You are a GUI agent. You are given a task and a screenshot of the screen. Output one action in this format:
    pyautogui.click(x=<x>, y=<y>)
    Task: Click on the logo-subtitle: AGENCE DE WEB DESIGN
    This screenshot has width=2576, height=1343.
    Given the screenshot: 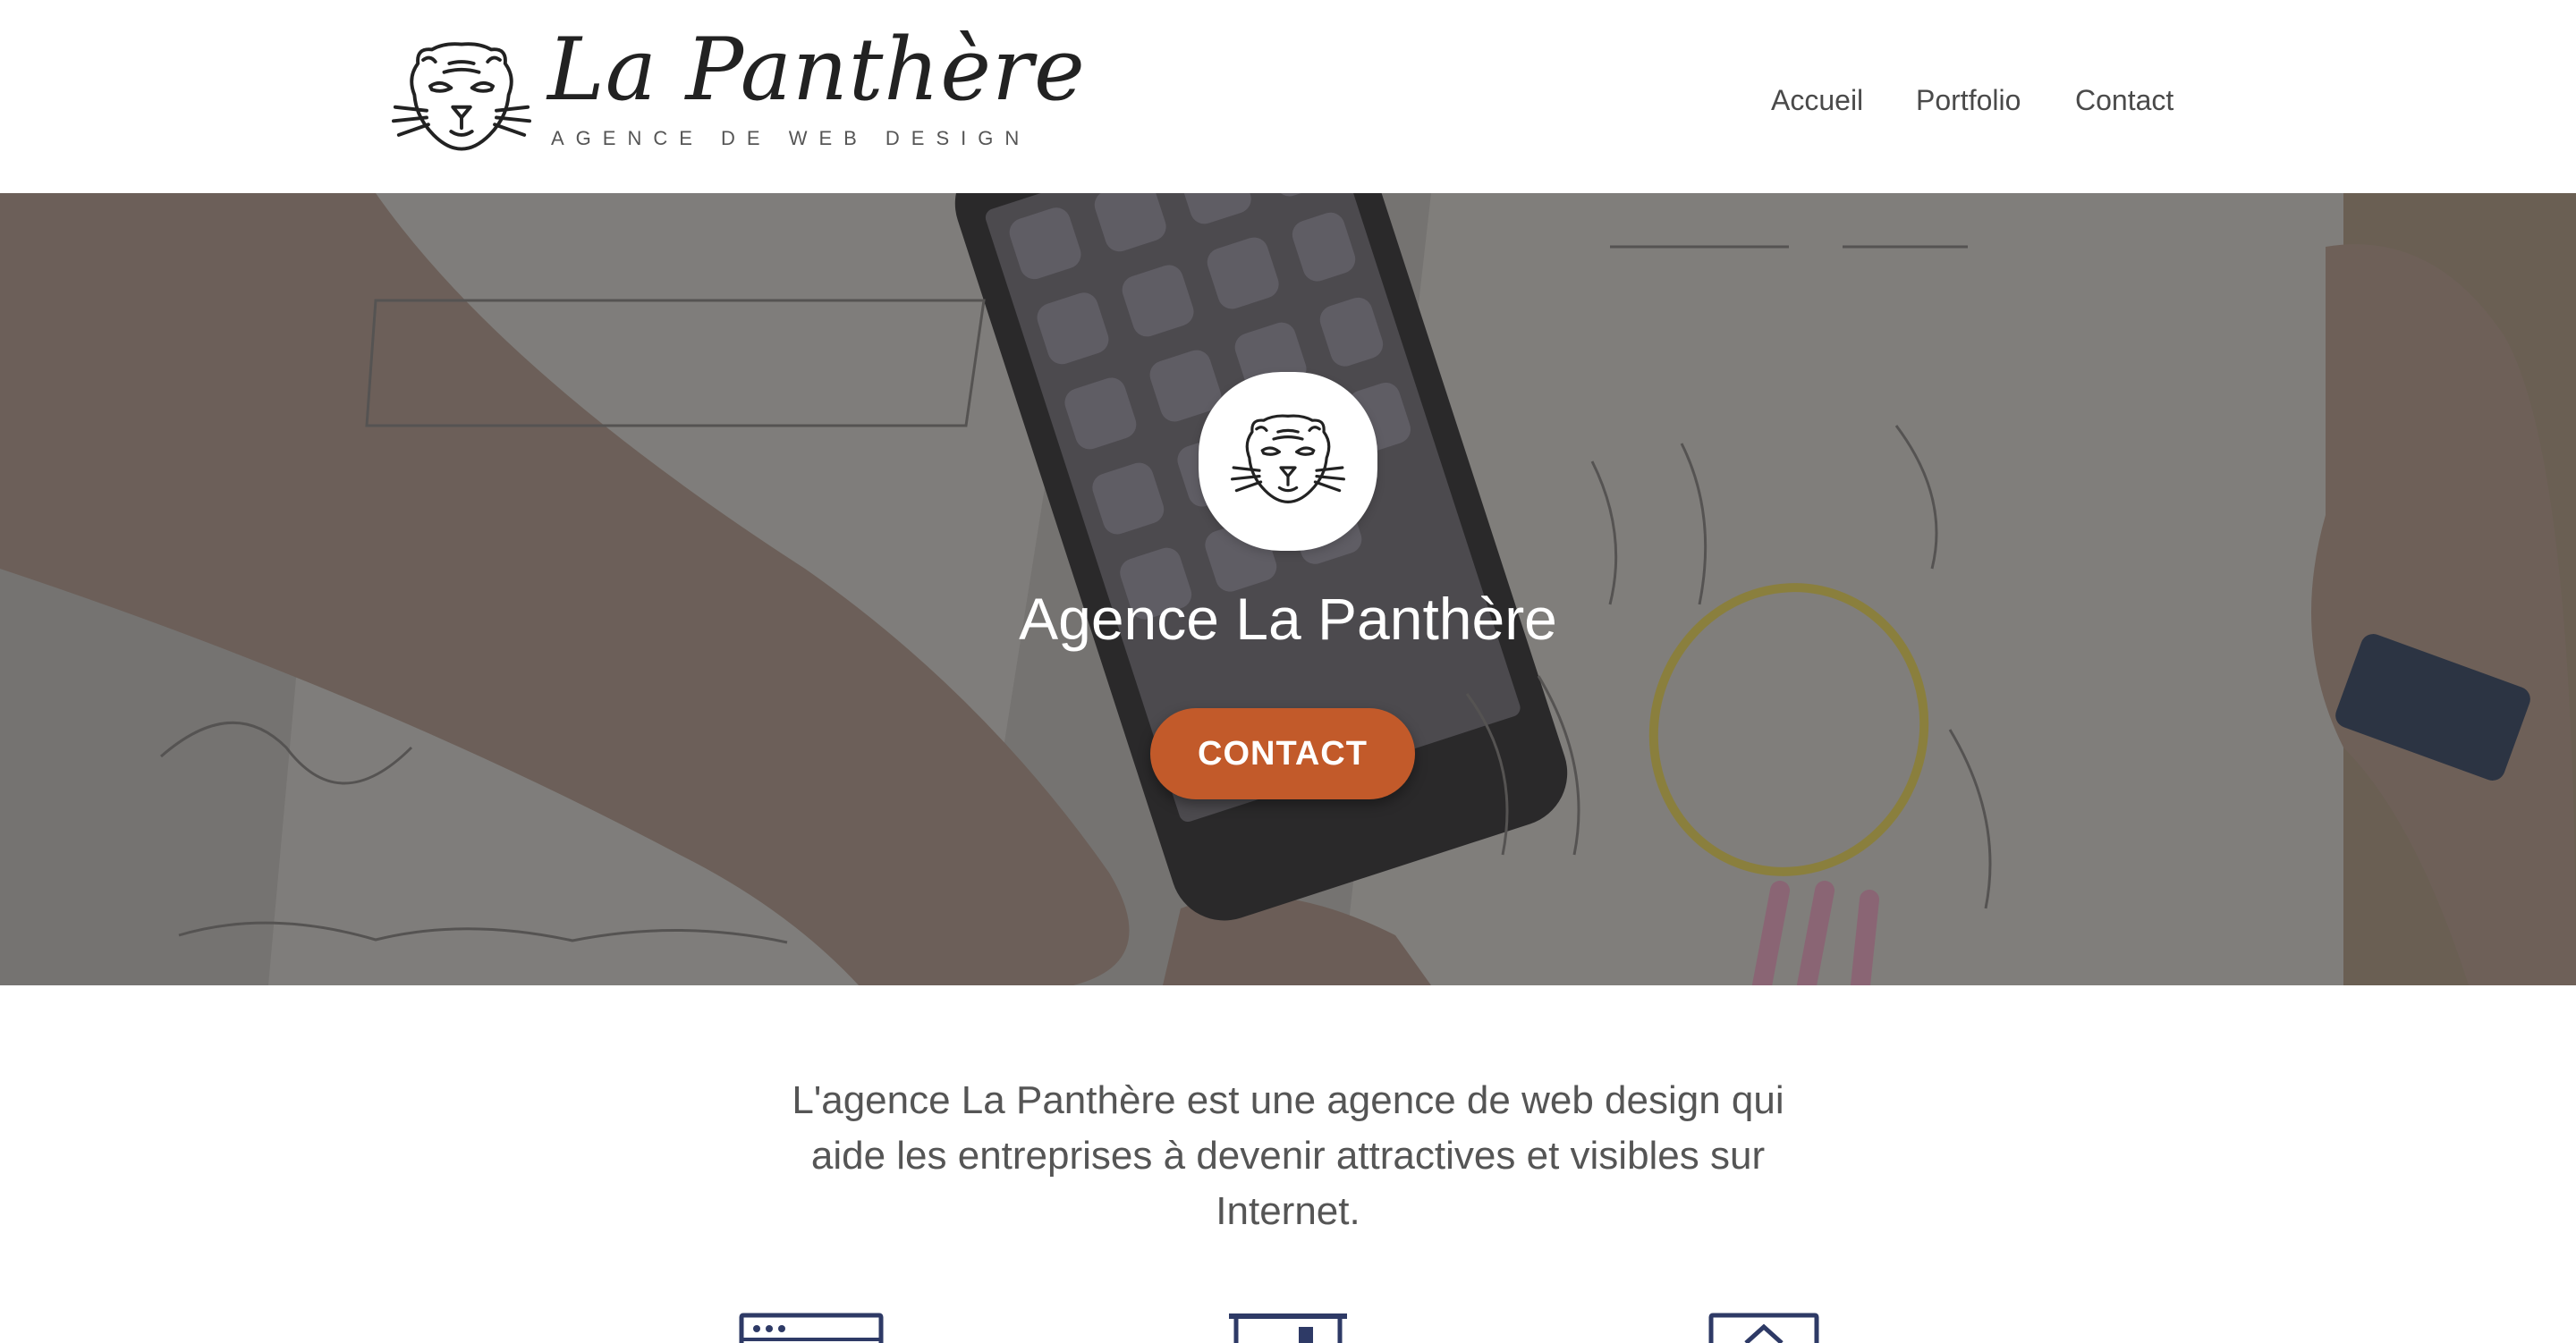 What is the action you would take?
    pyautogui.click(x=791, y=138)
    